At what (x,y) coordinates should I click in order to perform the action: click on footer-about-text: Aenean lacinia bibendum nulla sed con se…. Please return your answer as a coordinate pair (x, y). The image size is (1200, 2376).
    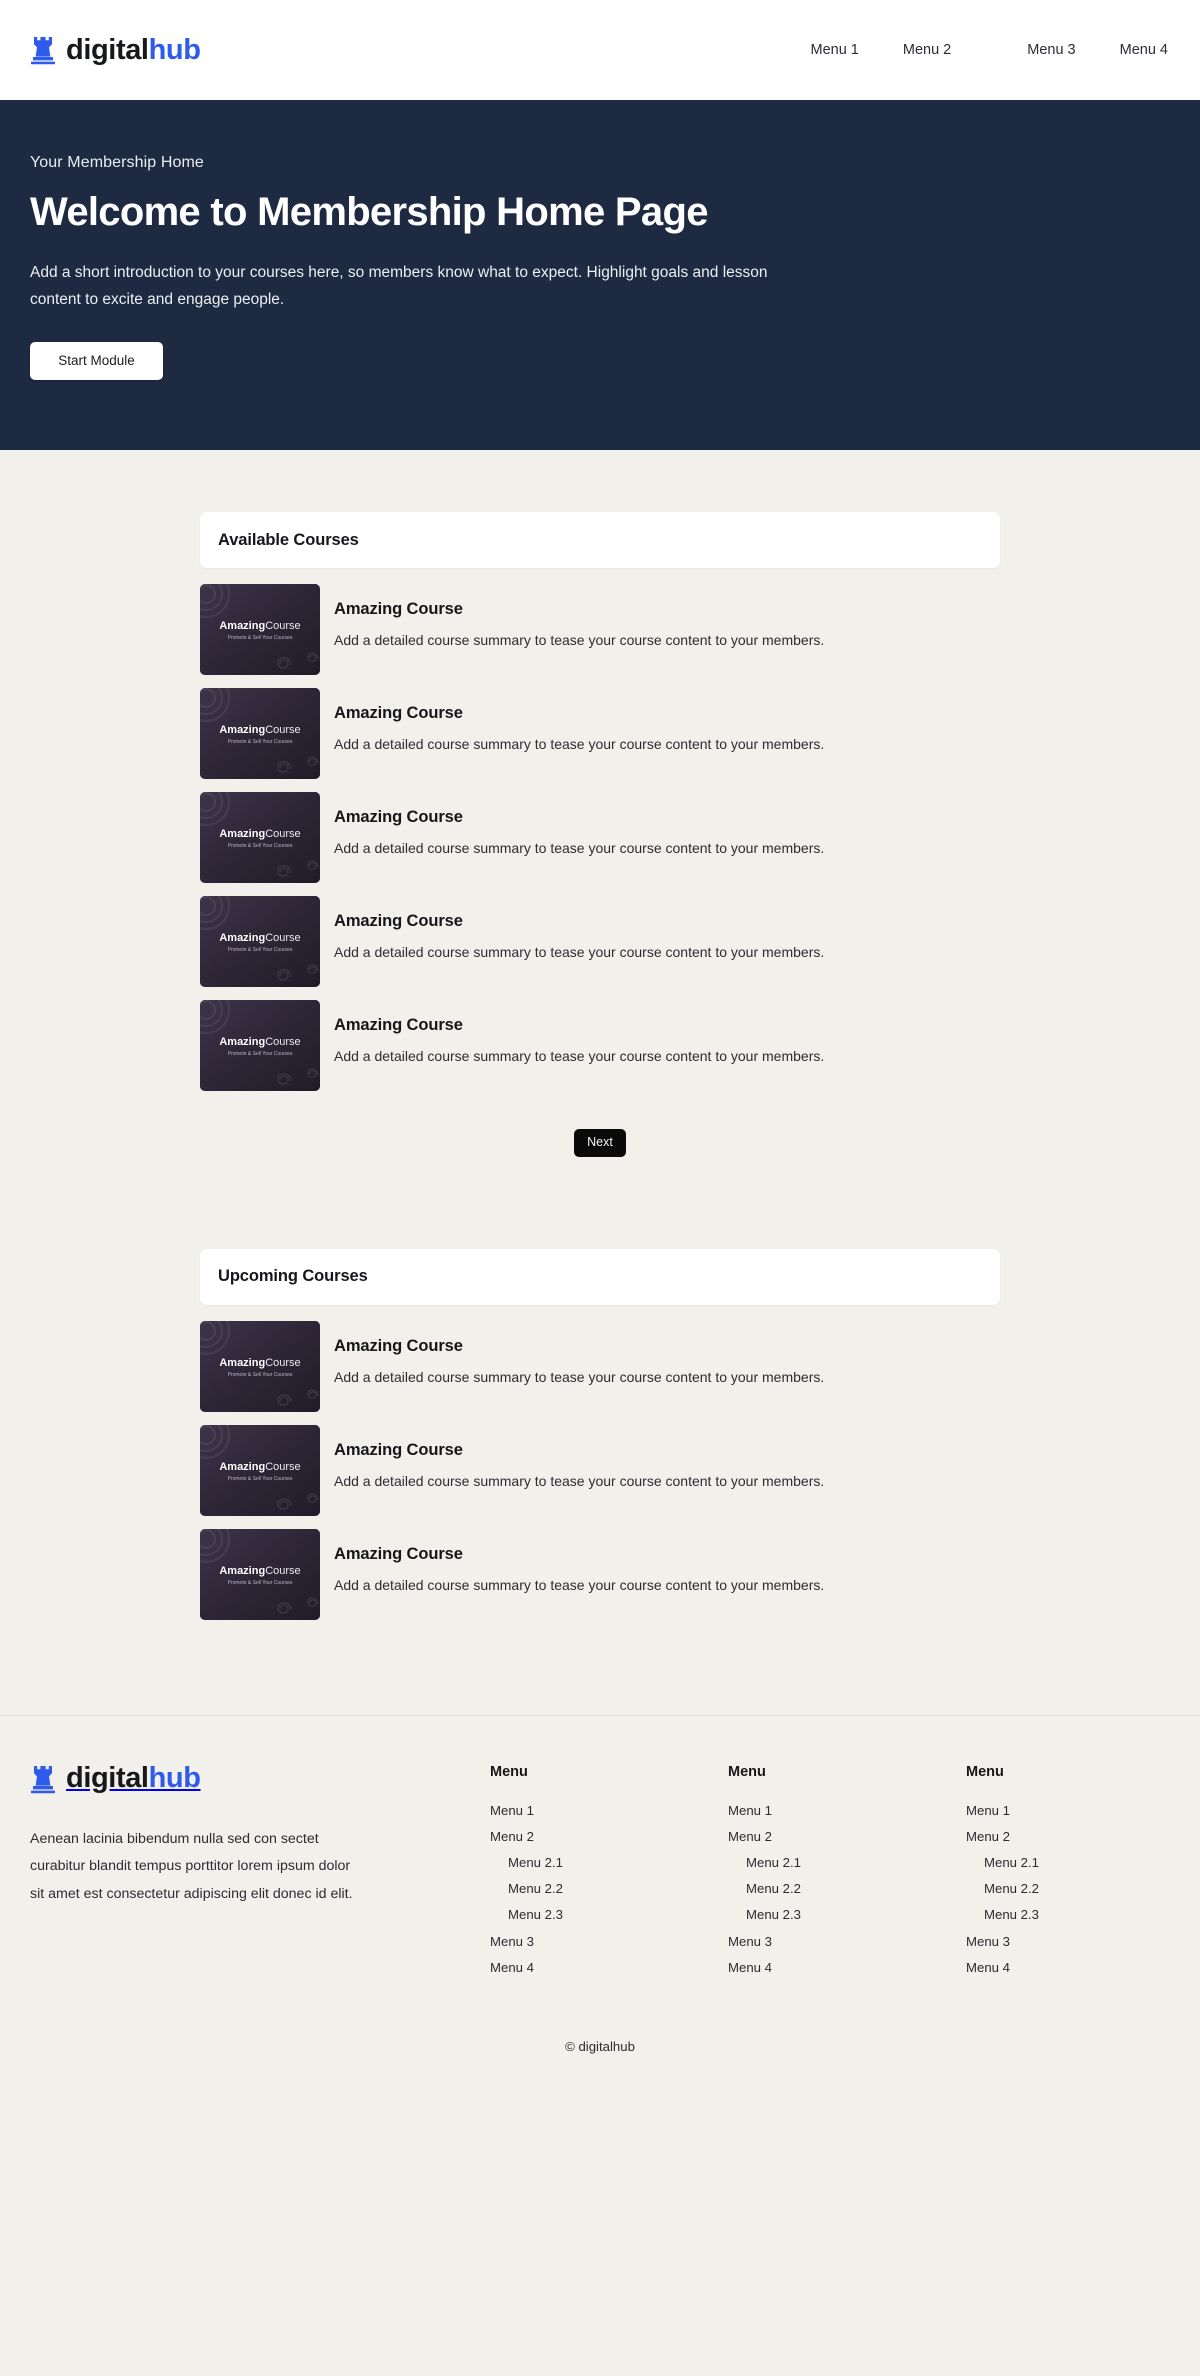
    Looking at the image, I should click on (191, 1866).